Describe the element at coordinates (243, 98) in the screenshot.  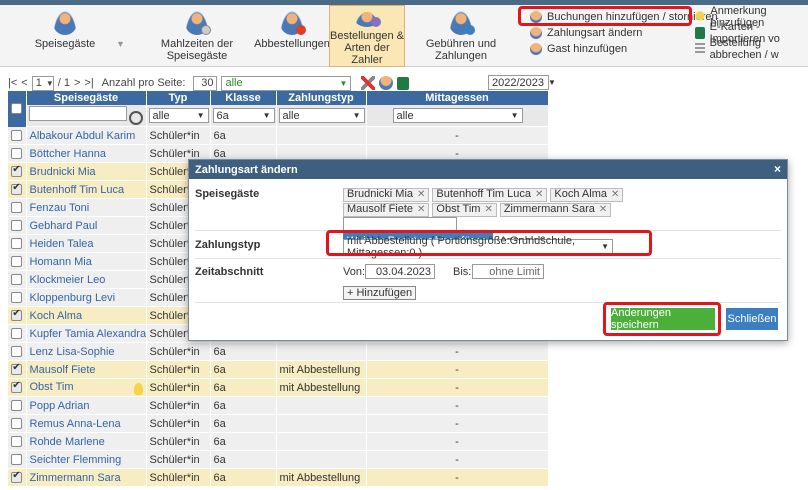
I see `col-header-klasse: Klasse` at that location.